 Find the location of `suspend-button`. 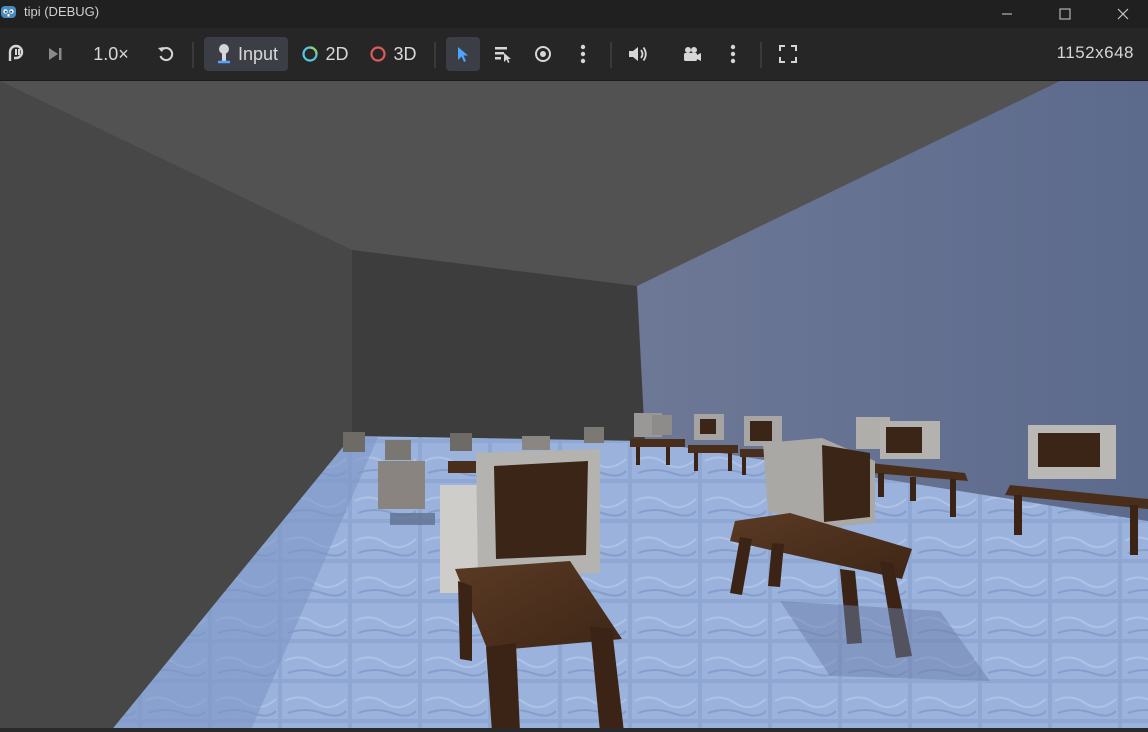

suspend-button is located at coordinates (17, 54).